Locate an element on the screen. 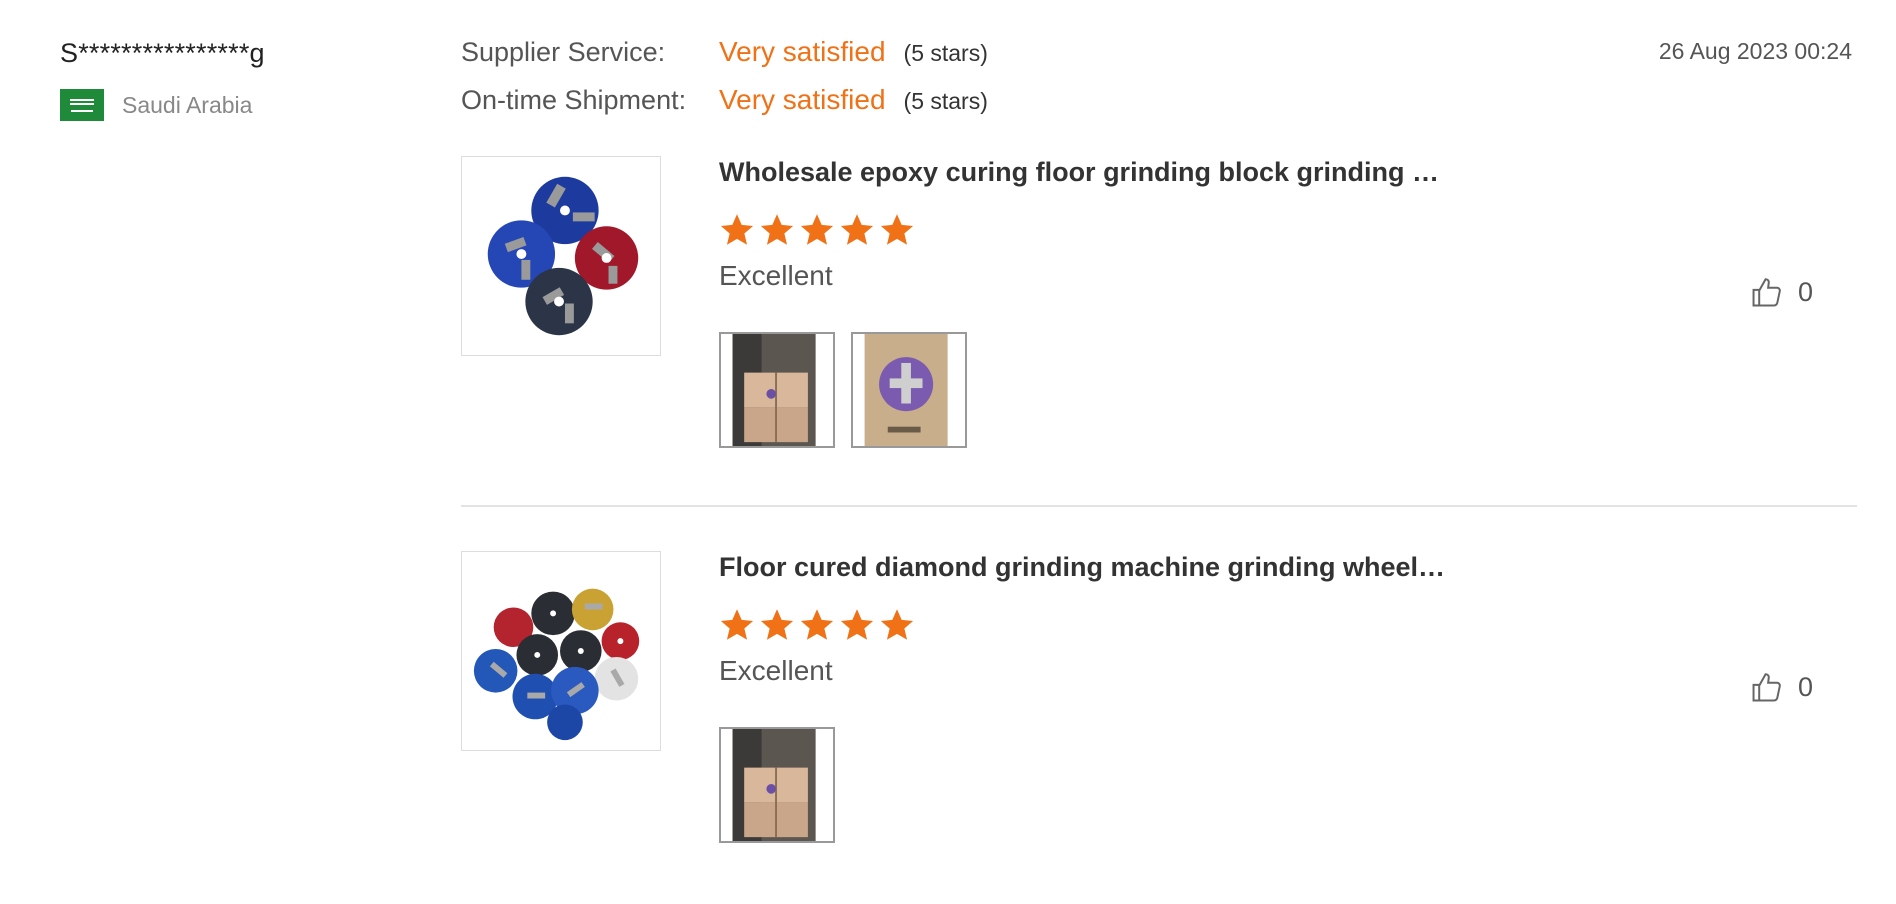 Image resolution: width=1896 pixels, height=904 pixels. grinding-pads-image is located at coordinates (561, 256).